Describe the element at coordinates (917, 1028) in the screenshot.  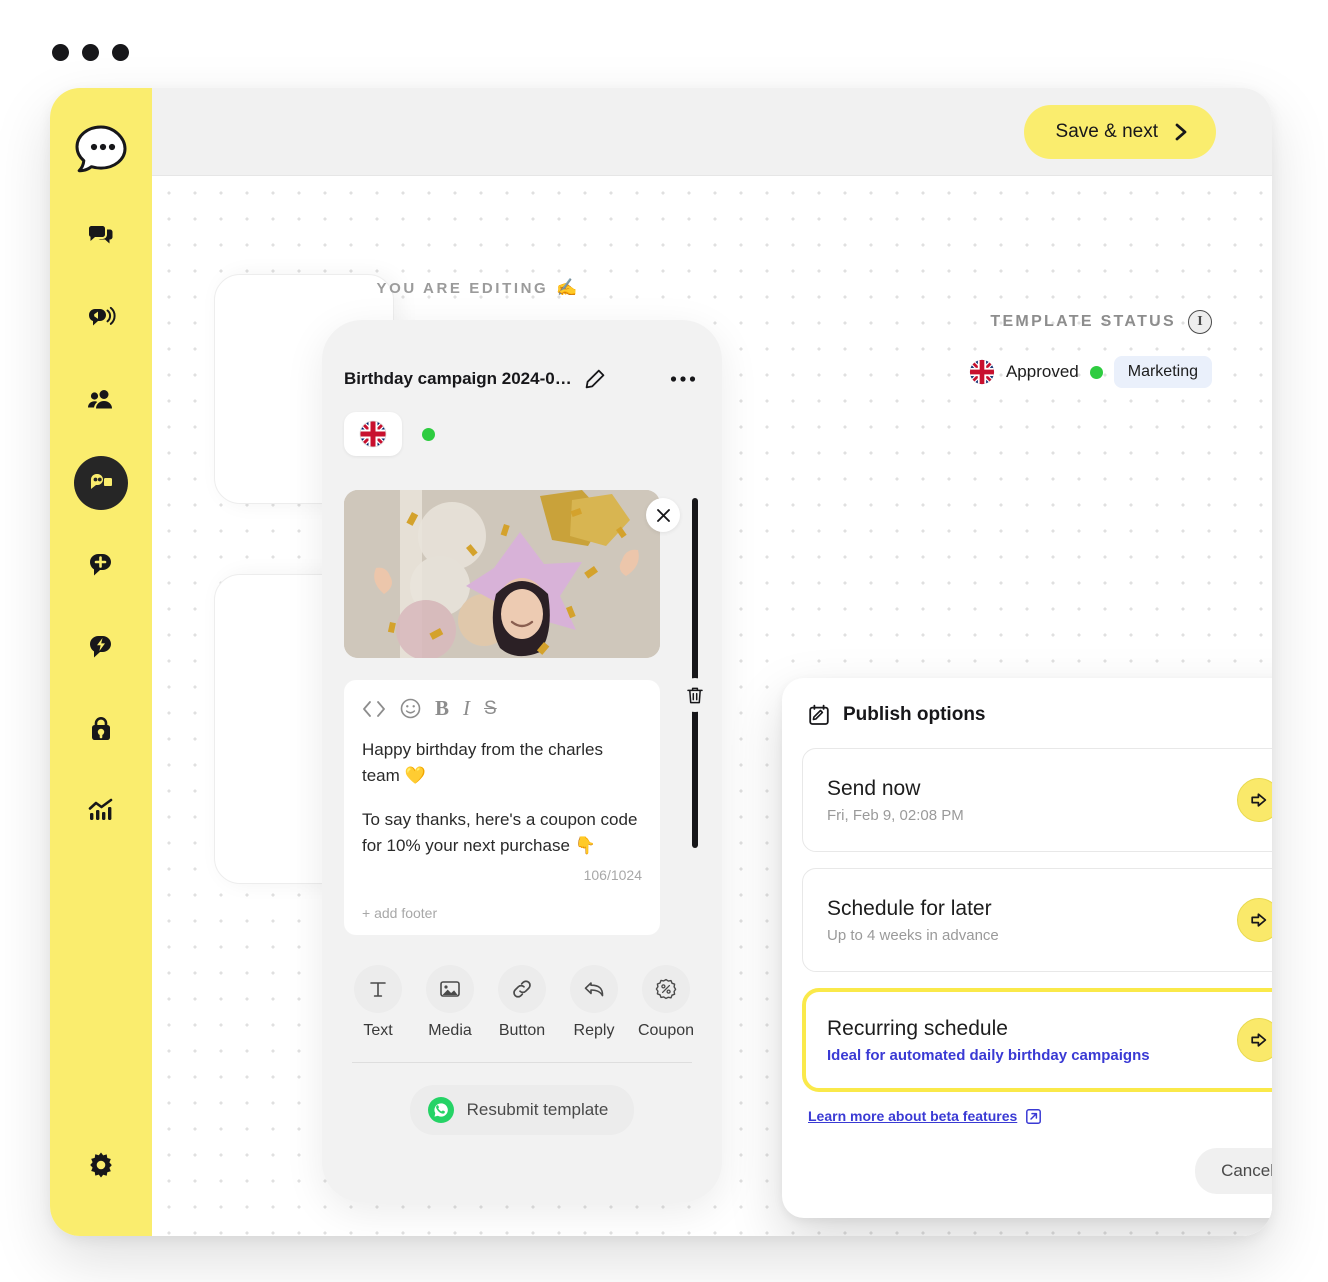
I see `option-title: Recurring schedule` at that location.